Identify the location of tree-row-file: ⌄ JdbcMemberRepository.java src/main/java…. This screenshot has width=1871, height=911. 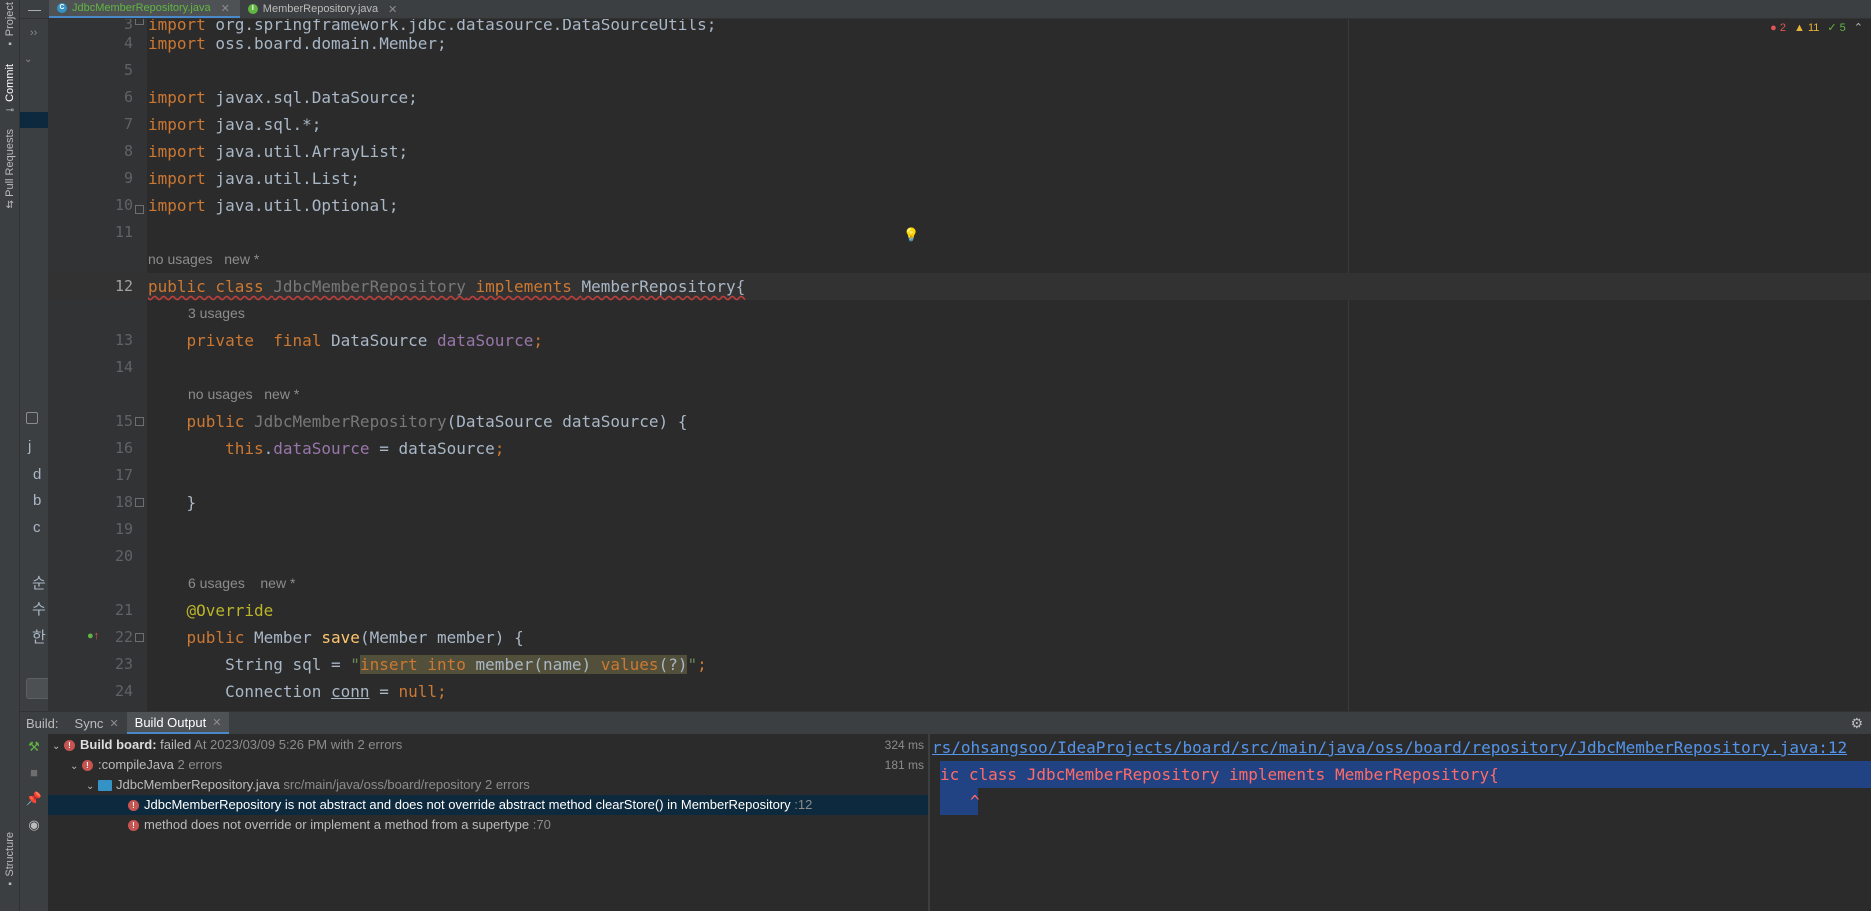
(488, 785).